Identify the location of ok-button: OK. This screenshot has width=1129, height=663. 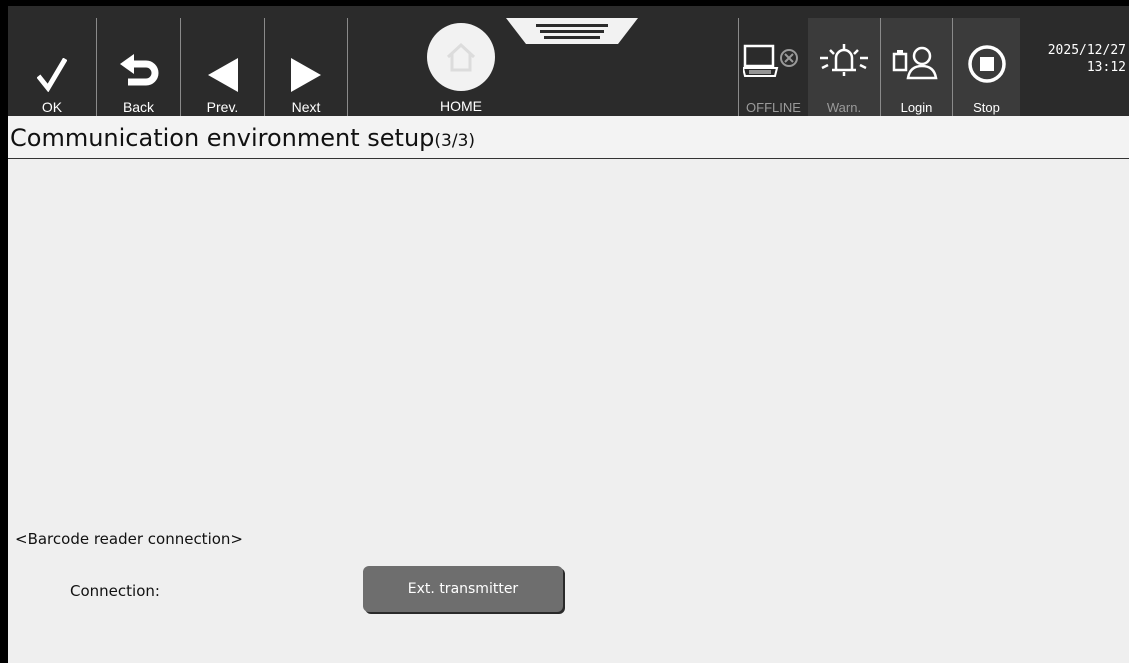
(52, 67).